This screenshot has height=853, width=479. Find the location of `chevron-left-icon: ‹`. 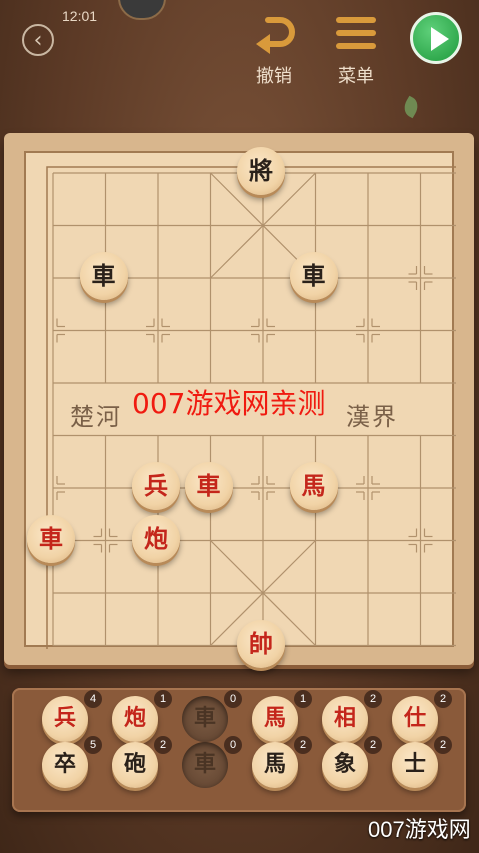

chevron-left-icon: ‹ is located at coordinates (38, 40).